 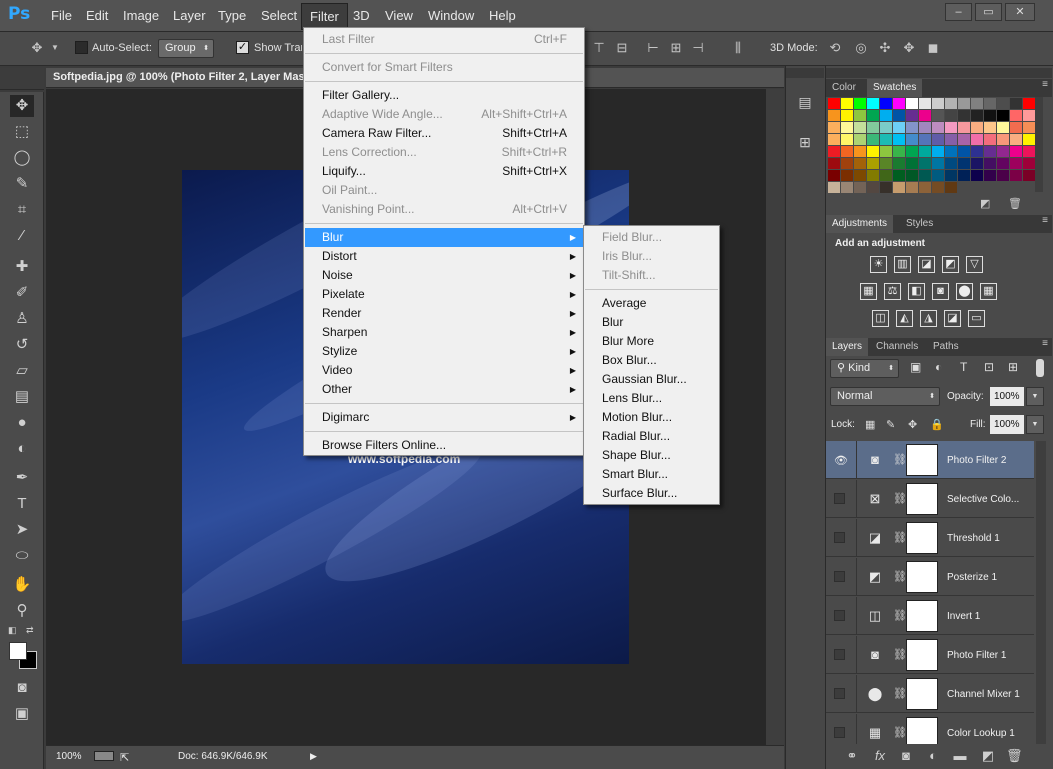 What do you see at coordinates (916, 291) in the screenshot?
I see `adjustment-icon: ◧` at bounding box center [916, 291].